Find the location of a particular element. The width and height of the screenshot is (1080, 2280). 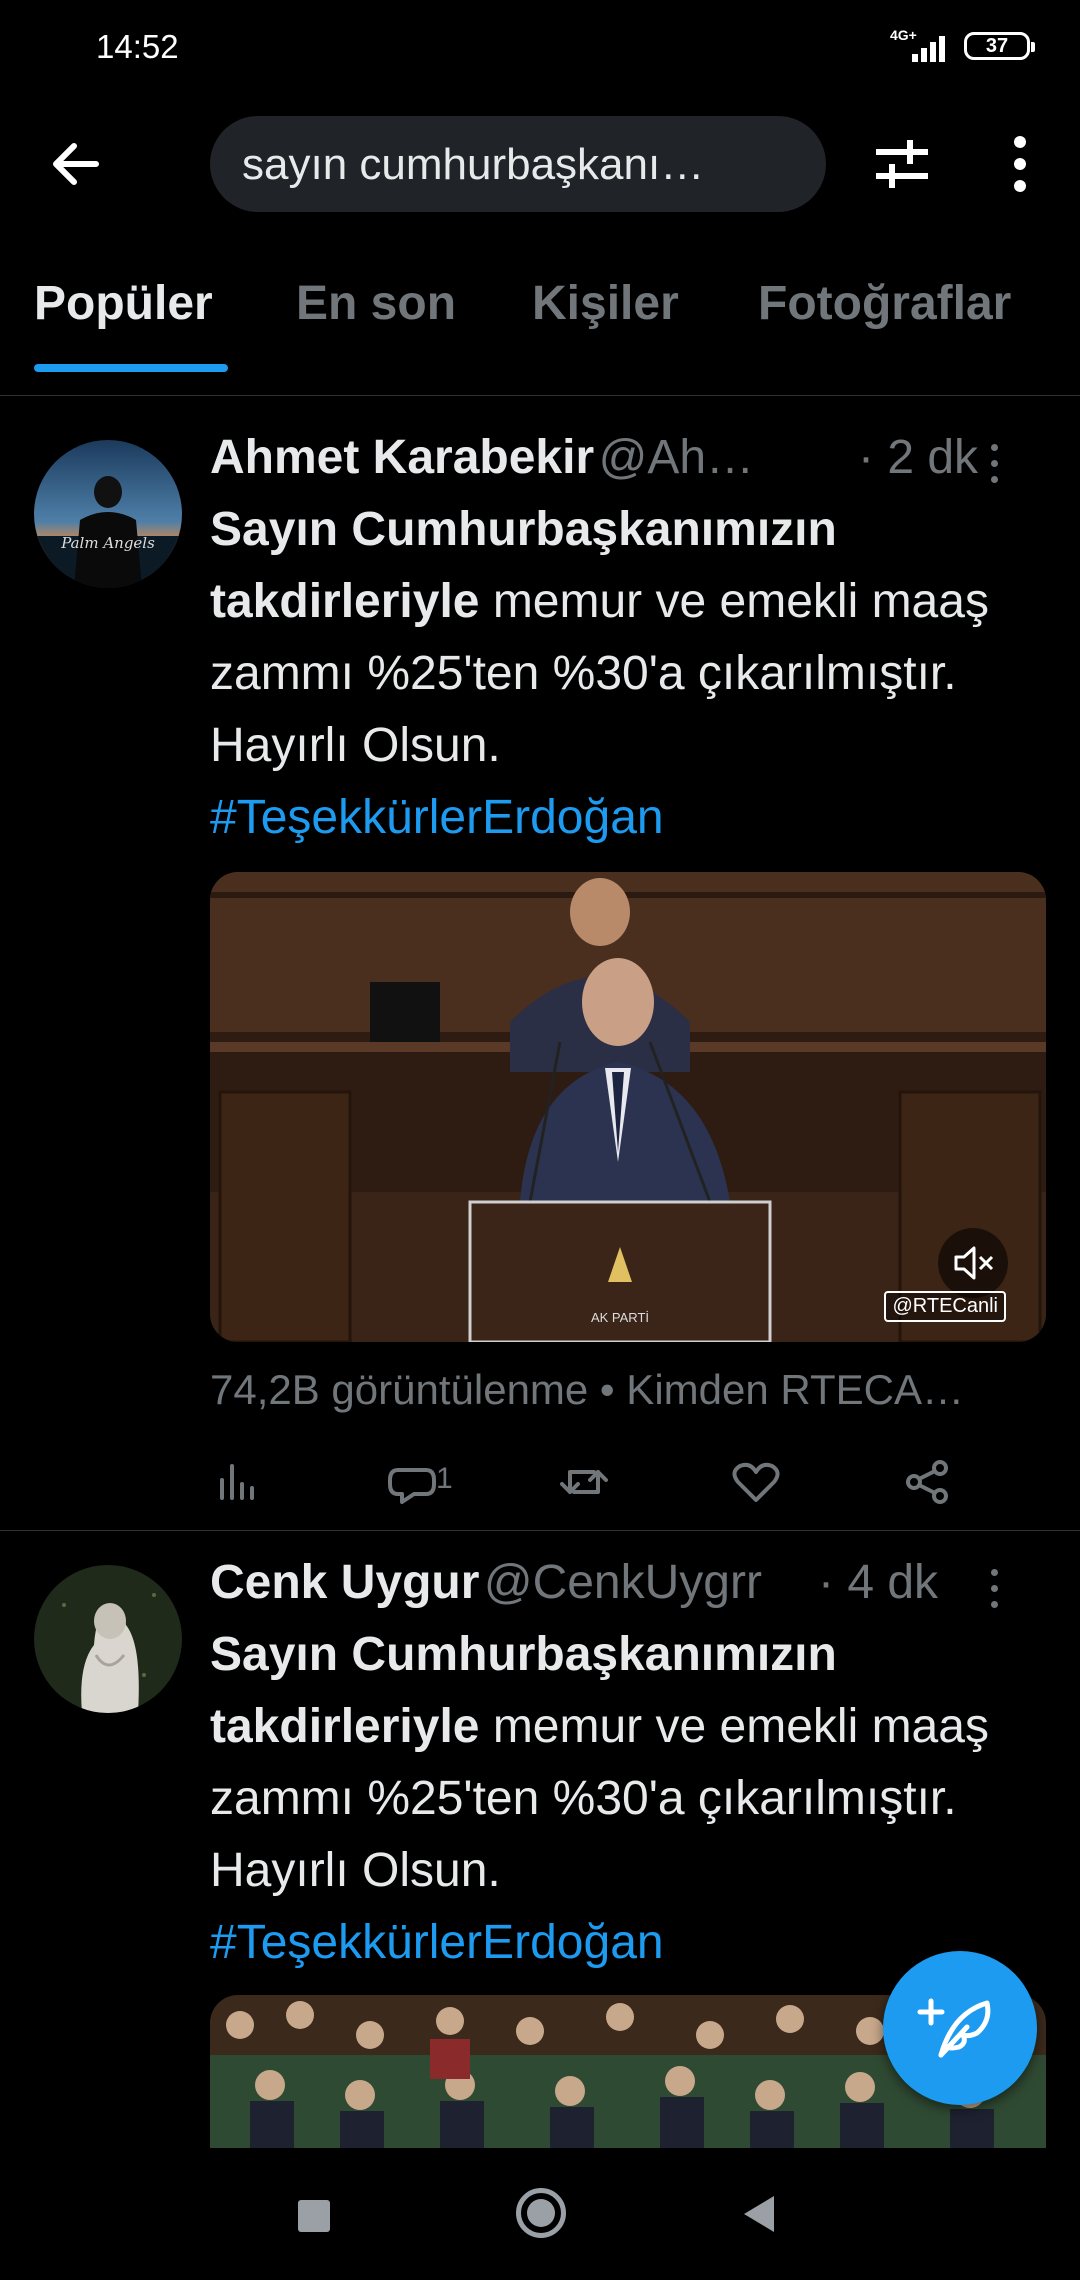

tweet-time: · 4 dk is located at coordinates (878, 1582).